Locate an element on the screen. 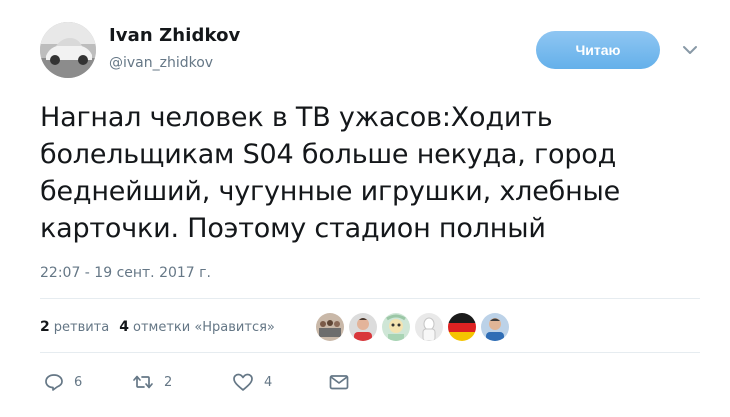 This screenshot has height=417, width=730. author-name: Ivan Zhidkov is located at coordinates (174, 35).